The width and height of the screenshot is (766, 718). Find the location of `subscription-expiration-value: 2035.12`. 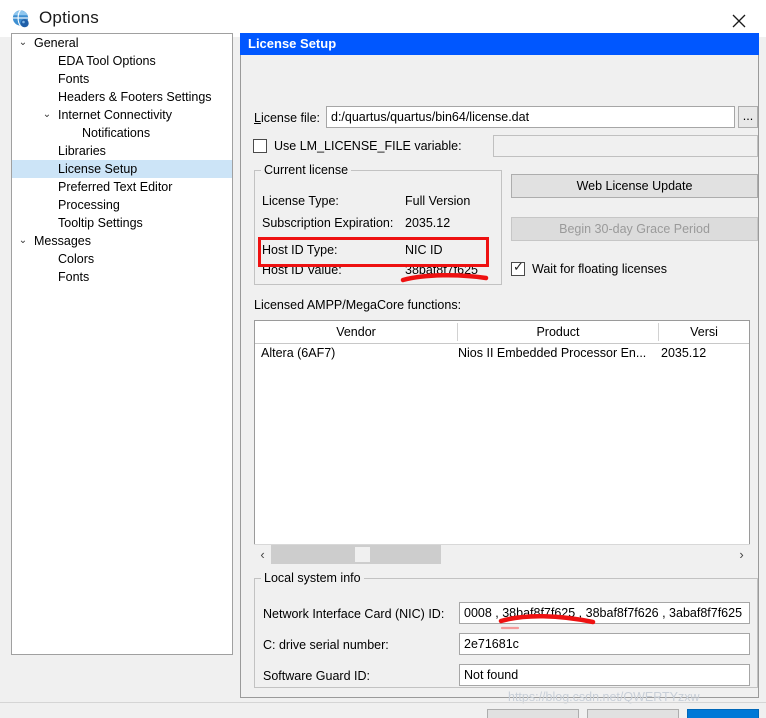

subscription-expiration-value: 2035.12 is located at coordinates (428, 223).